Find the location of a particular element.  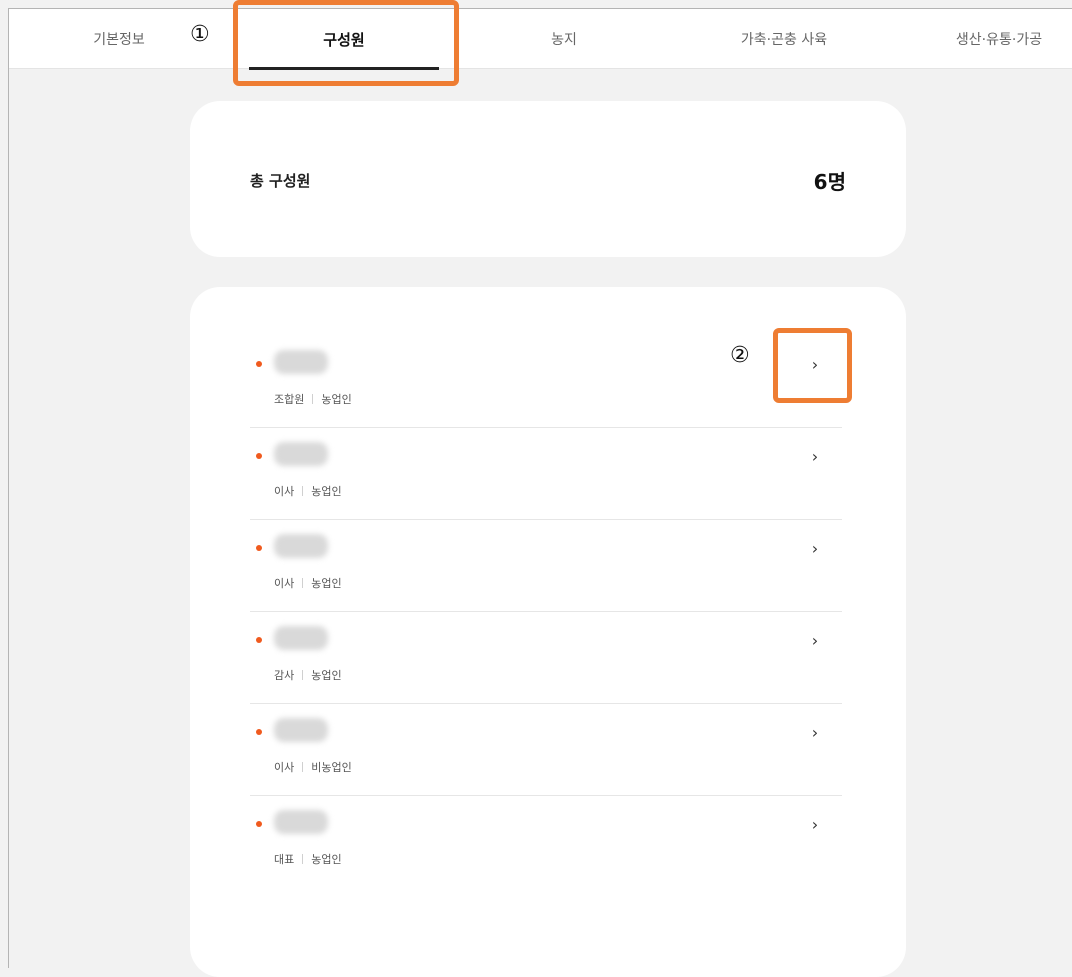

member-role: 대표 is located at coordinates (284, 859).